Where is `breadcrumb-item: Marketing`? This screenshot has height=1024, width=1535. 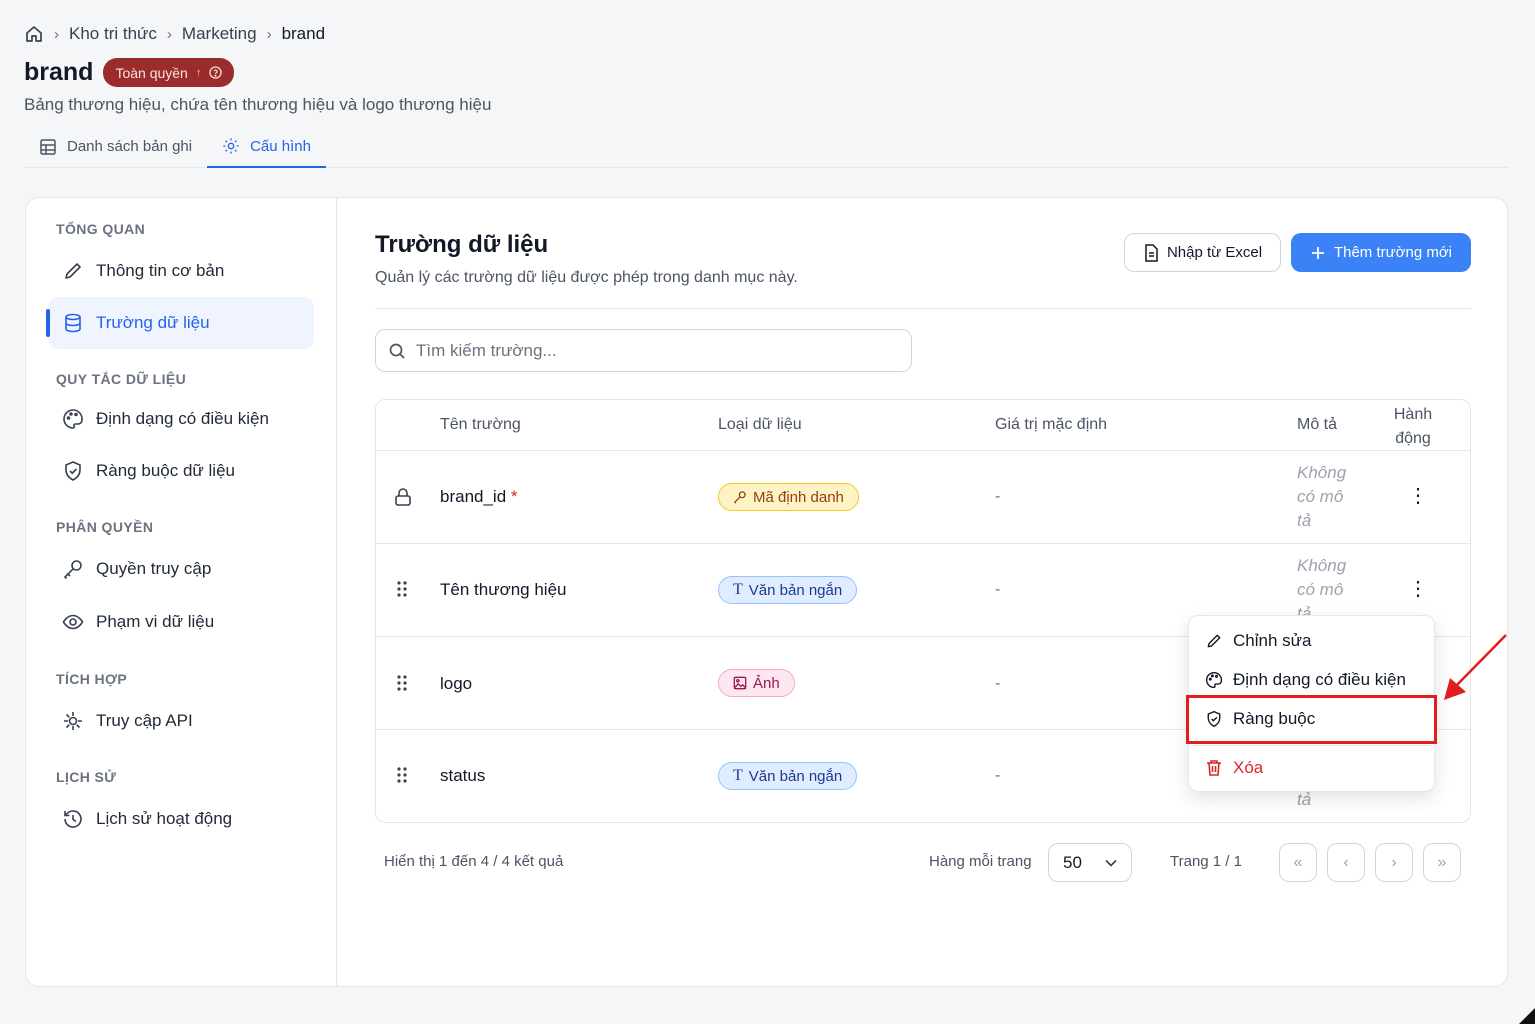 breadcrumb-item: Marketing is located at coordinates (219, 34).